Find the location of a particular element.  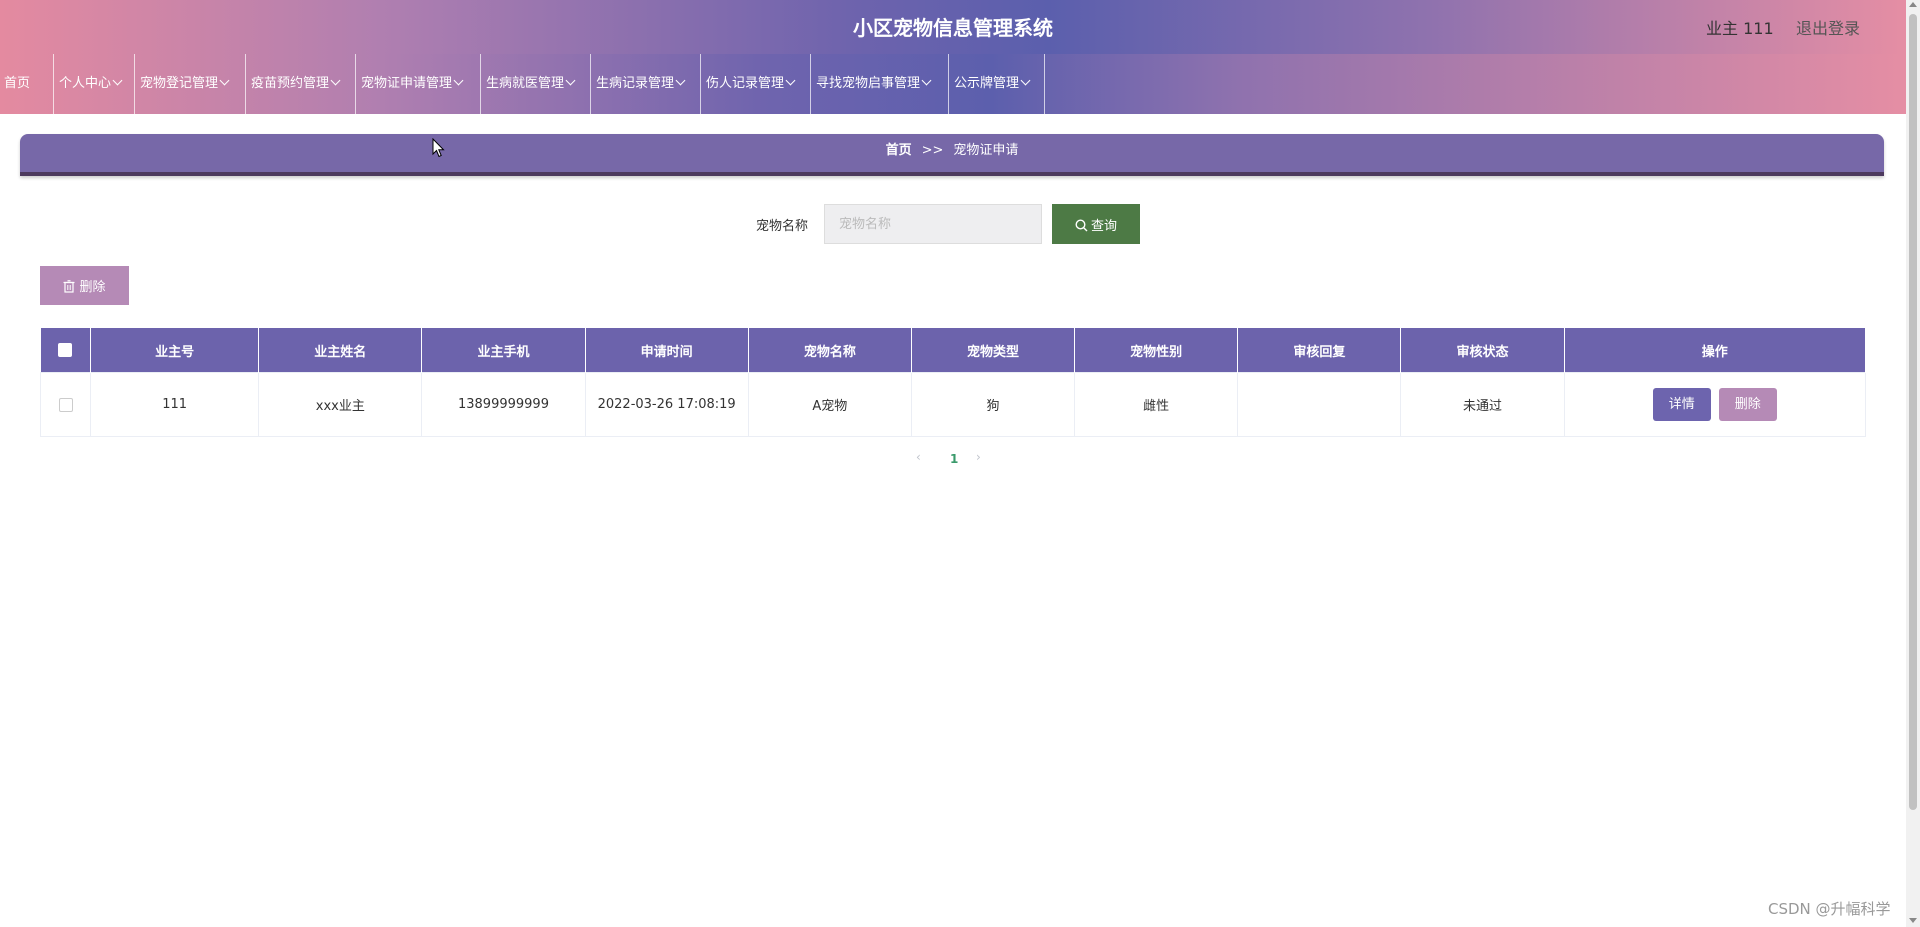

page-number: 1 is located at coordinates (954, 459).